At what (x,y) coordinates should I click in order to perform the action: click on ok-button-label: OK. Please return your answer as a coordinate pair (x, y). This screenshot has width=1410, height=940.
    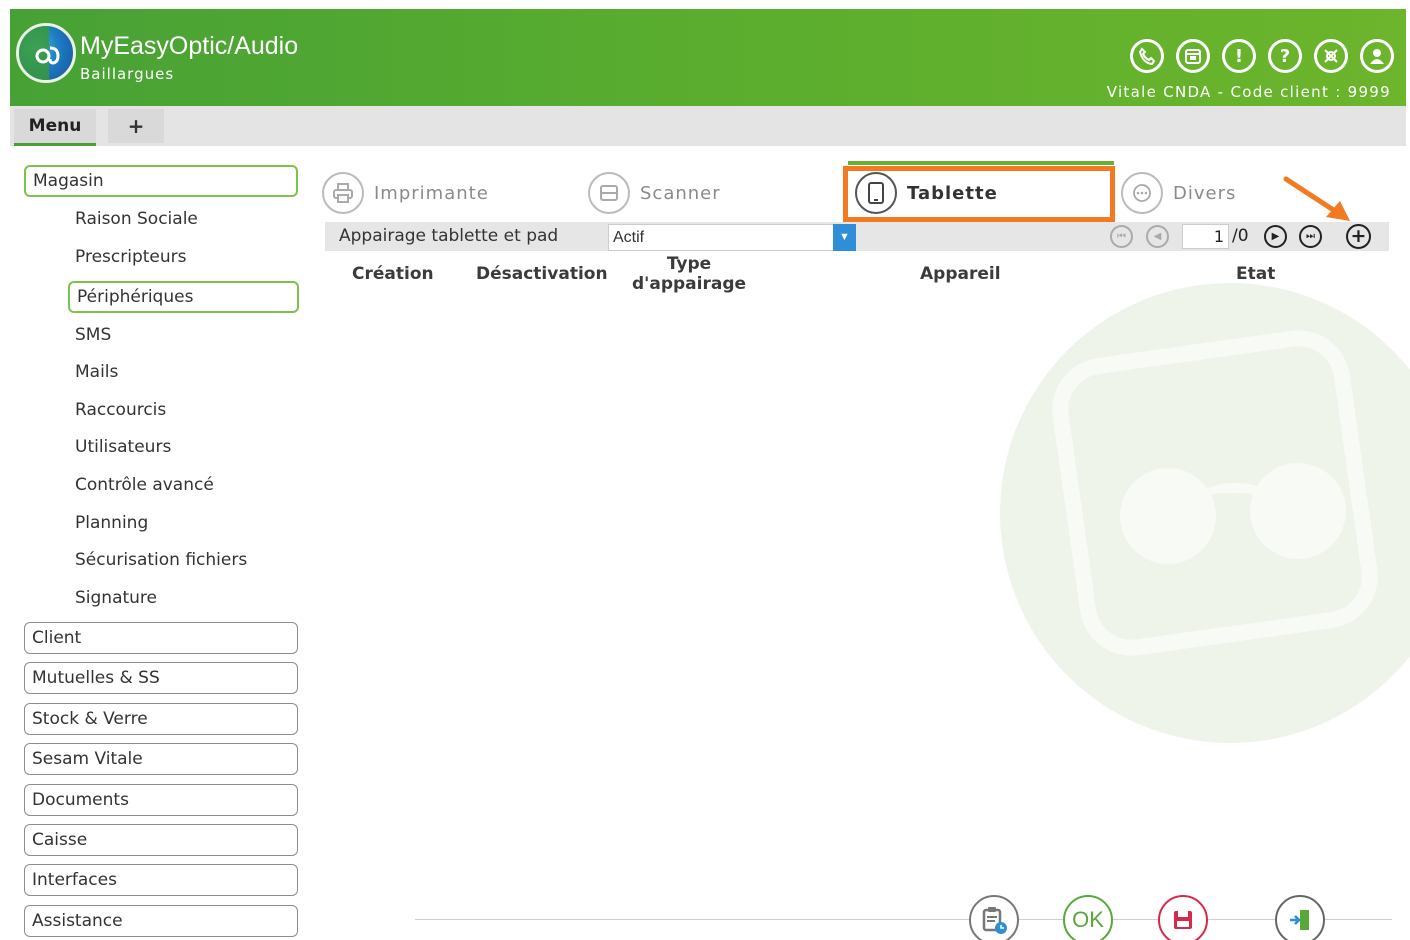
    Looking at the image, I should click on (1088, 919).